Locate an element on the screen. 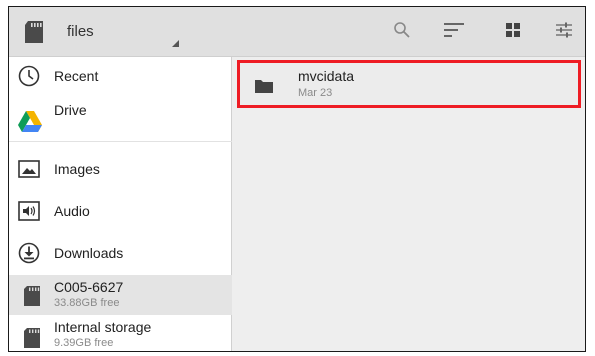 This screenshot has height=356, width=595. sidebar-item-label: Downloads is located at coordinates (89, 253).